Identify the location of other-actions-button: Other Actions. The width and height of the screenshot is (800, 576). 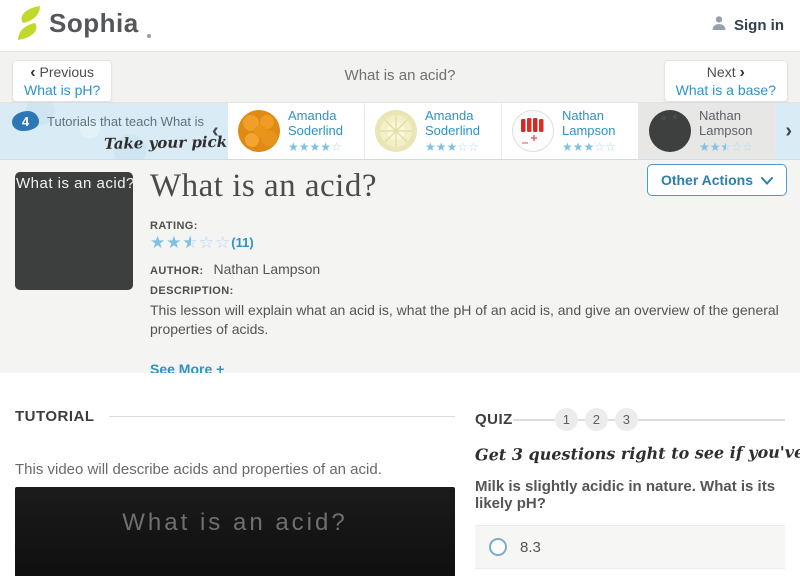
(716, 180).